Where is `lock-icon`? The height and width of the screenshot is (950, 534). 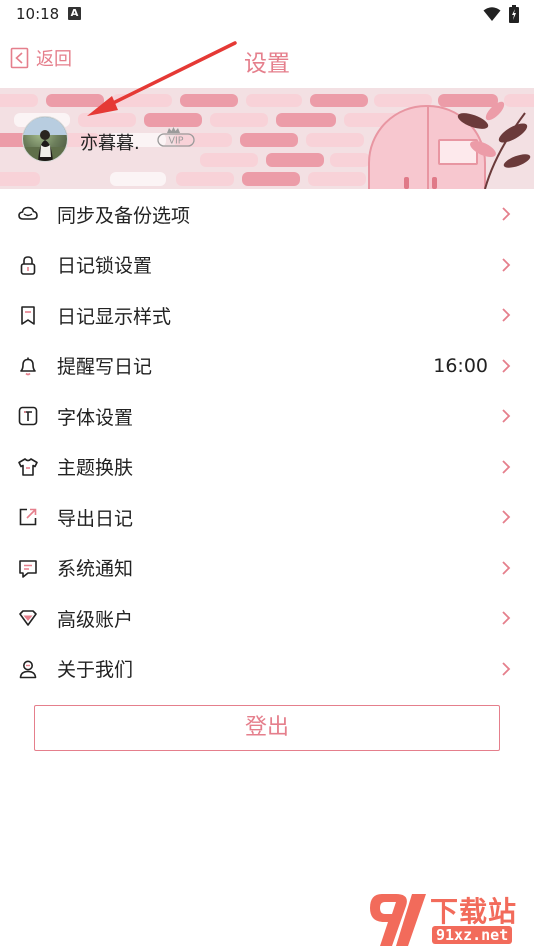
lock-icon is located at coordinates (28, 265).